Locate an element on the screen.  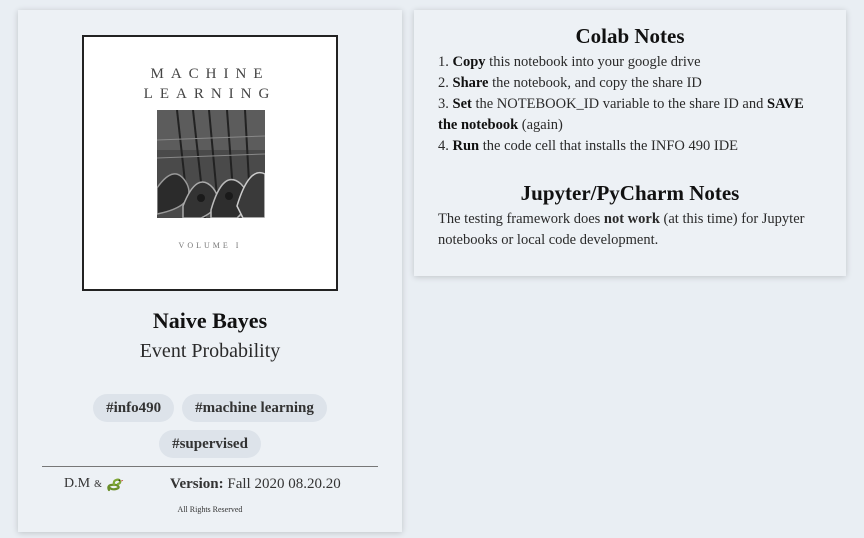
tag-supervised: #supervised is located at coordinates (210, 444).